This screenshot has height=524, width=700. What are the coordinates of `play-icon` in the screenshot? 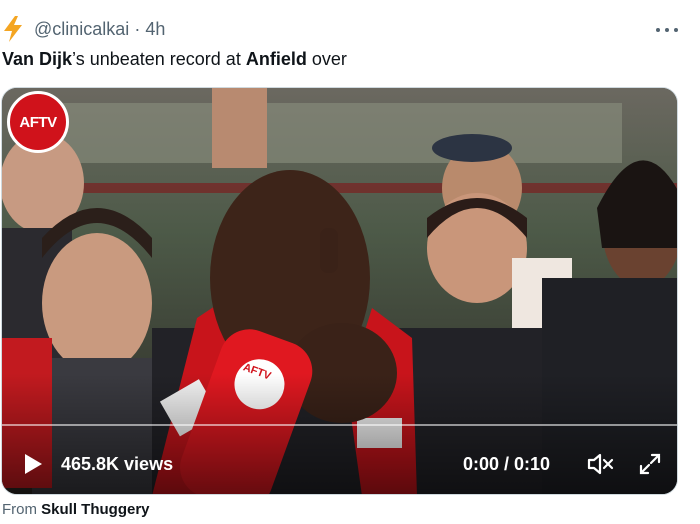 It's located at (33, 464).